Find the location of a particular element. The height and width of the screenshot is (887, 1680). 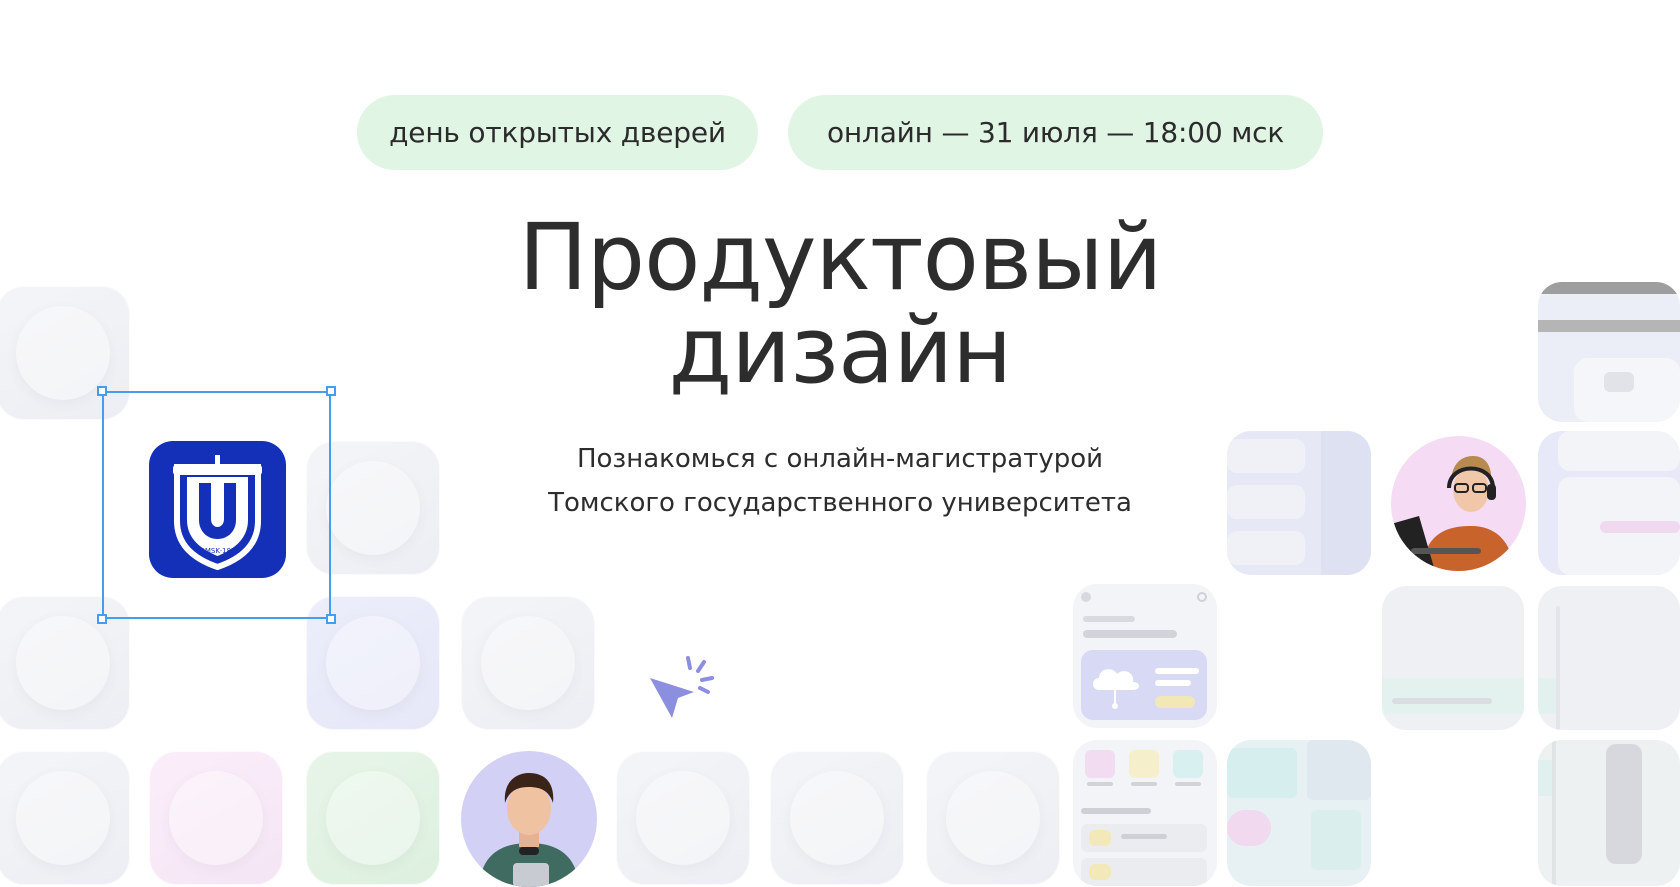

resize-handle-top-left is located at coordinates (102, 391).